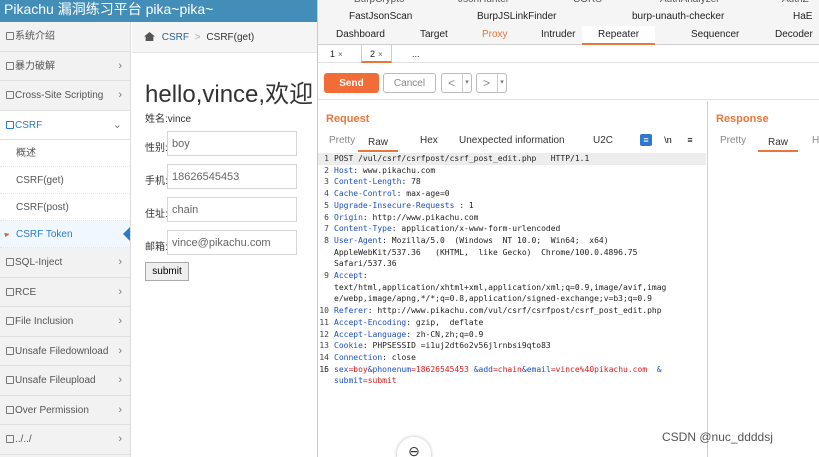  Describe the element at coordinates (348, 346) in the screenshot. I see `header-name: Cookie` at that location.